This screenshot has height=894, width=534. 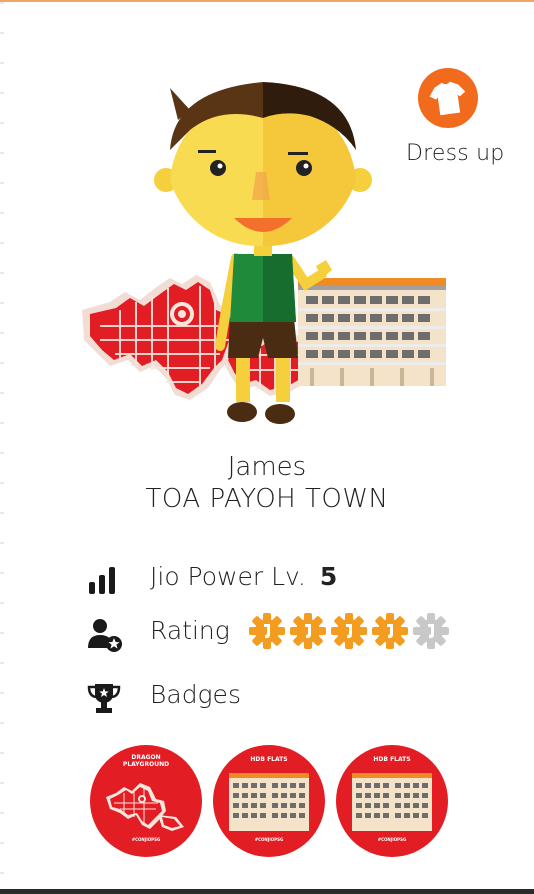 I want to click on user-star-icon, so click(x=105, y=635).